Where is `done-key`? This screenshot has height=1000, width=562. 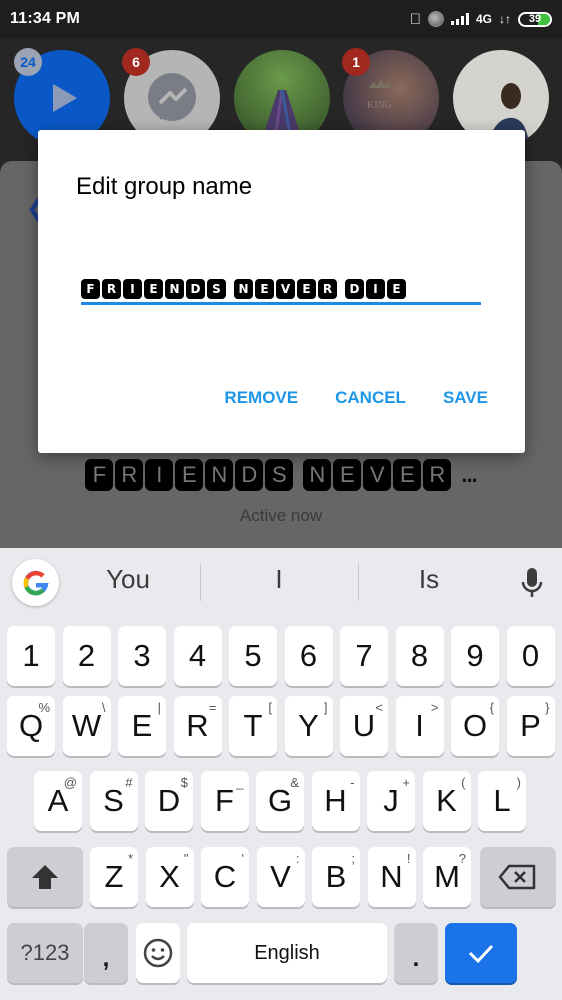
done-key is located at coordinates (481, 953).